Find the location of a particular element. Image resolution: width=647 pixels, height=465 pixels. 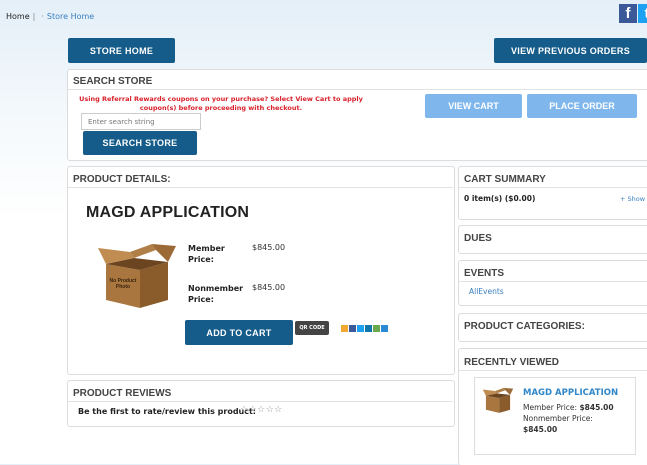

search-input: Enter search string is located at coordinates (141, 121).